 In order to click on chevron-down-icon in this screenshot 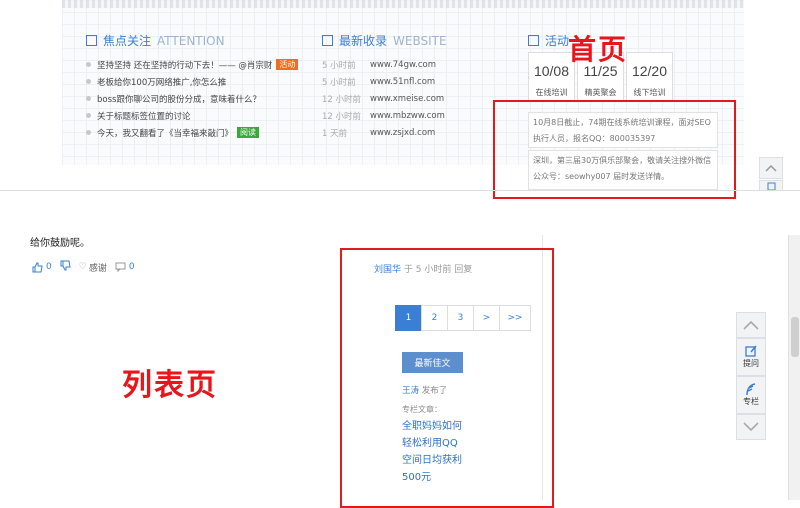, I will do `click(751, 427)`.